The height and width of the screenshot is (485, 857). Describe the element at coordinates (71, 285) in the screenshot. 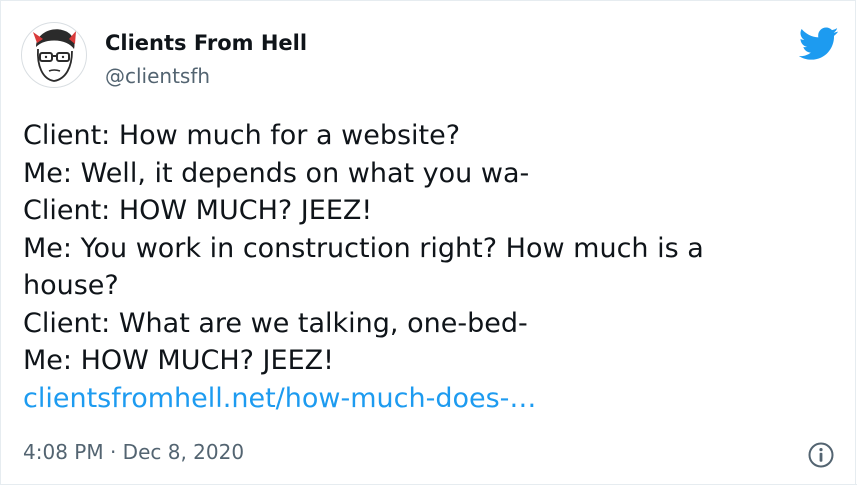

I see `tweet-line: house?` at that location.